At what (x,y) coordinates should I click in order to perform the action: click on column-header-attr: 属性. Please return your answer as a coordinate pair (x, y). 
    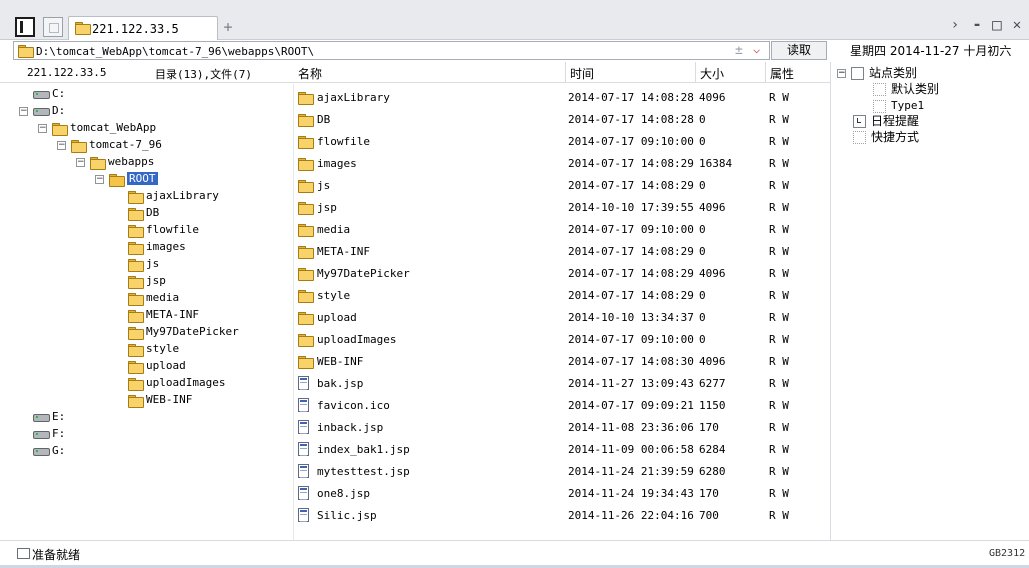
    Looking at the image, I should click on (782, 73).